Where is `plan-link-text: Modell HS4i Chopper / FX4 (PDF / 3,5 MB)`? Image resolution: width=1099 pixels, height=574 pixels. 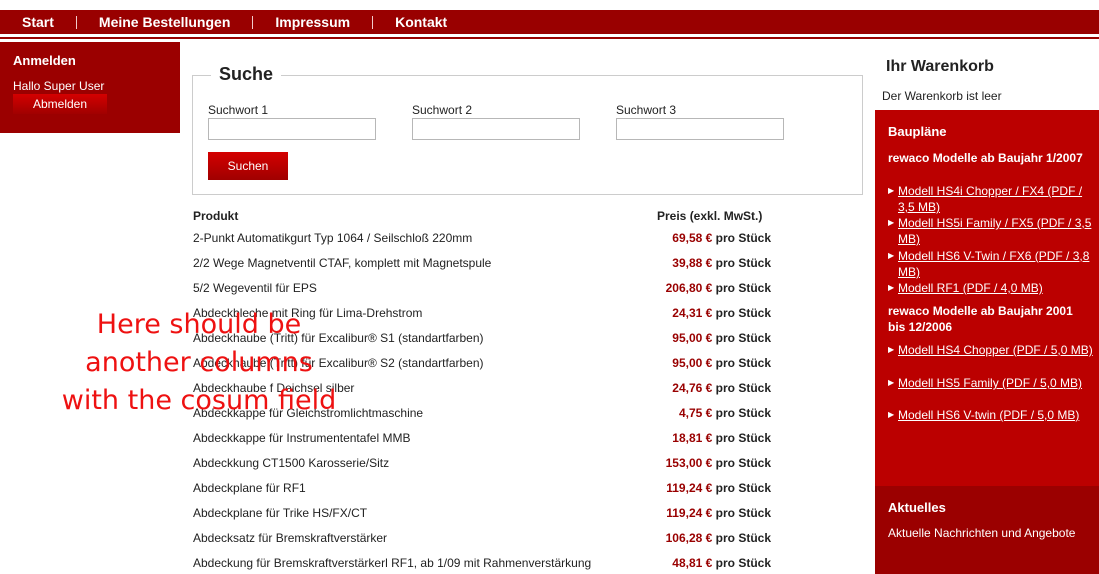
plan-link-text: Modell HS4i Chopper / FX4 (PDF / 3,5 MB) is located at coordinates (990, 199).